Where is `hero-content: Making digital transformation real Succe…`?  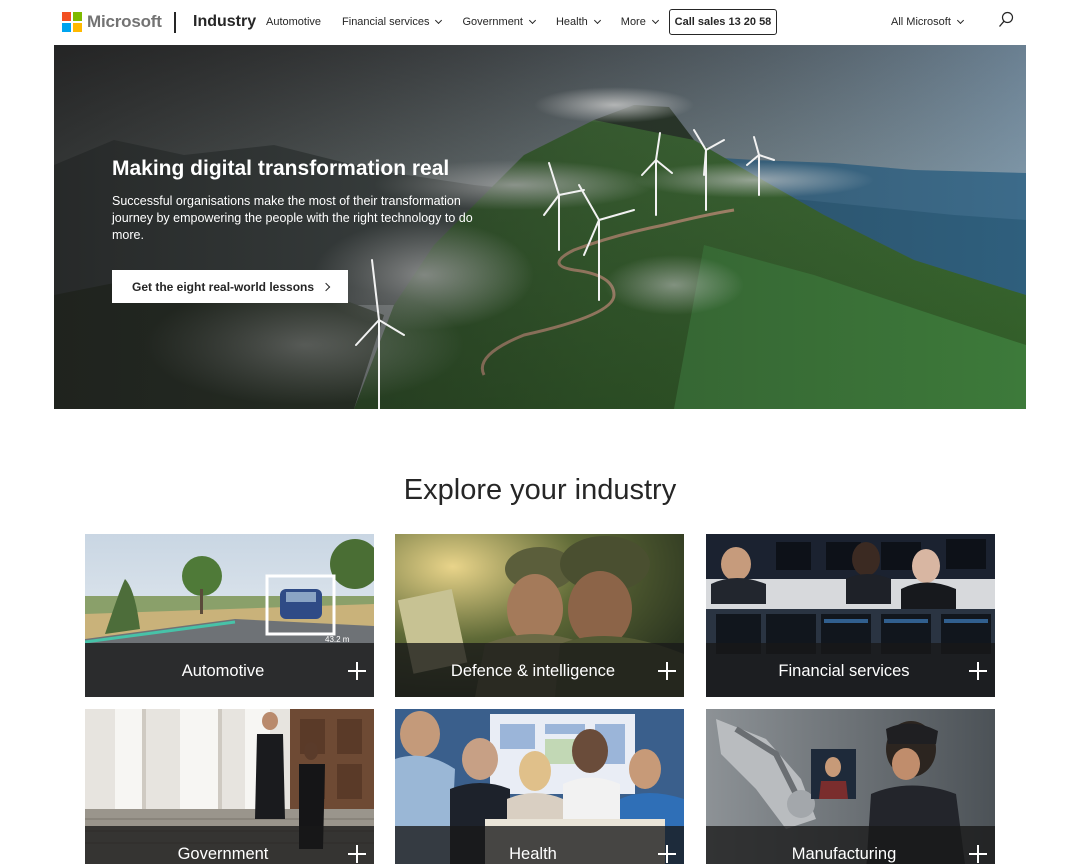
hero-content: Making digital transformation real Succe… is located at coordinates (298, 229).